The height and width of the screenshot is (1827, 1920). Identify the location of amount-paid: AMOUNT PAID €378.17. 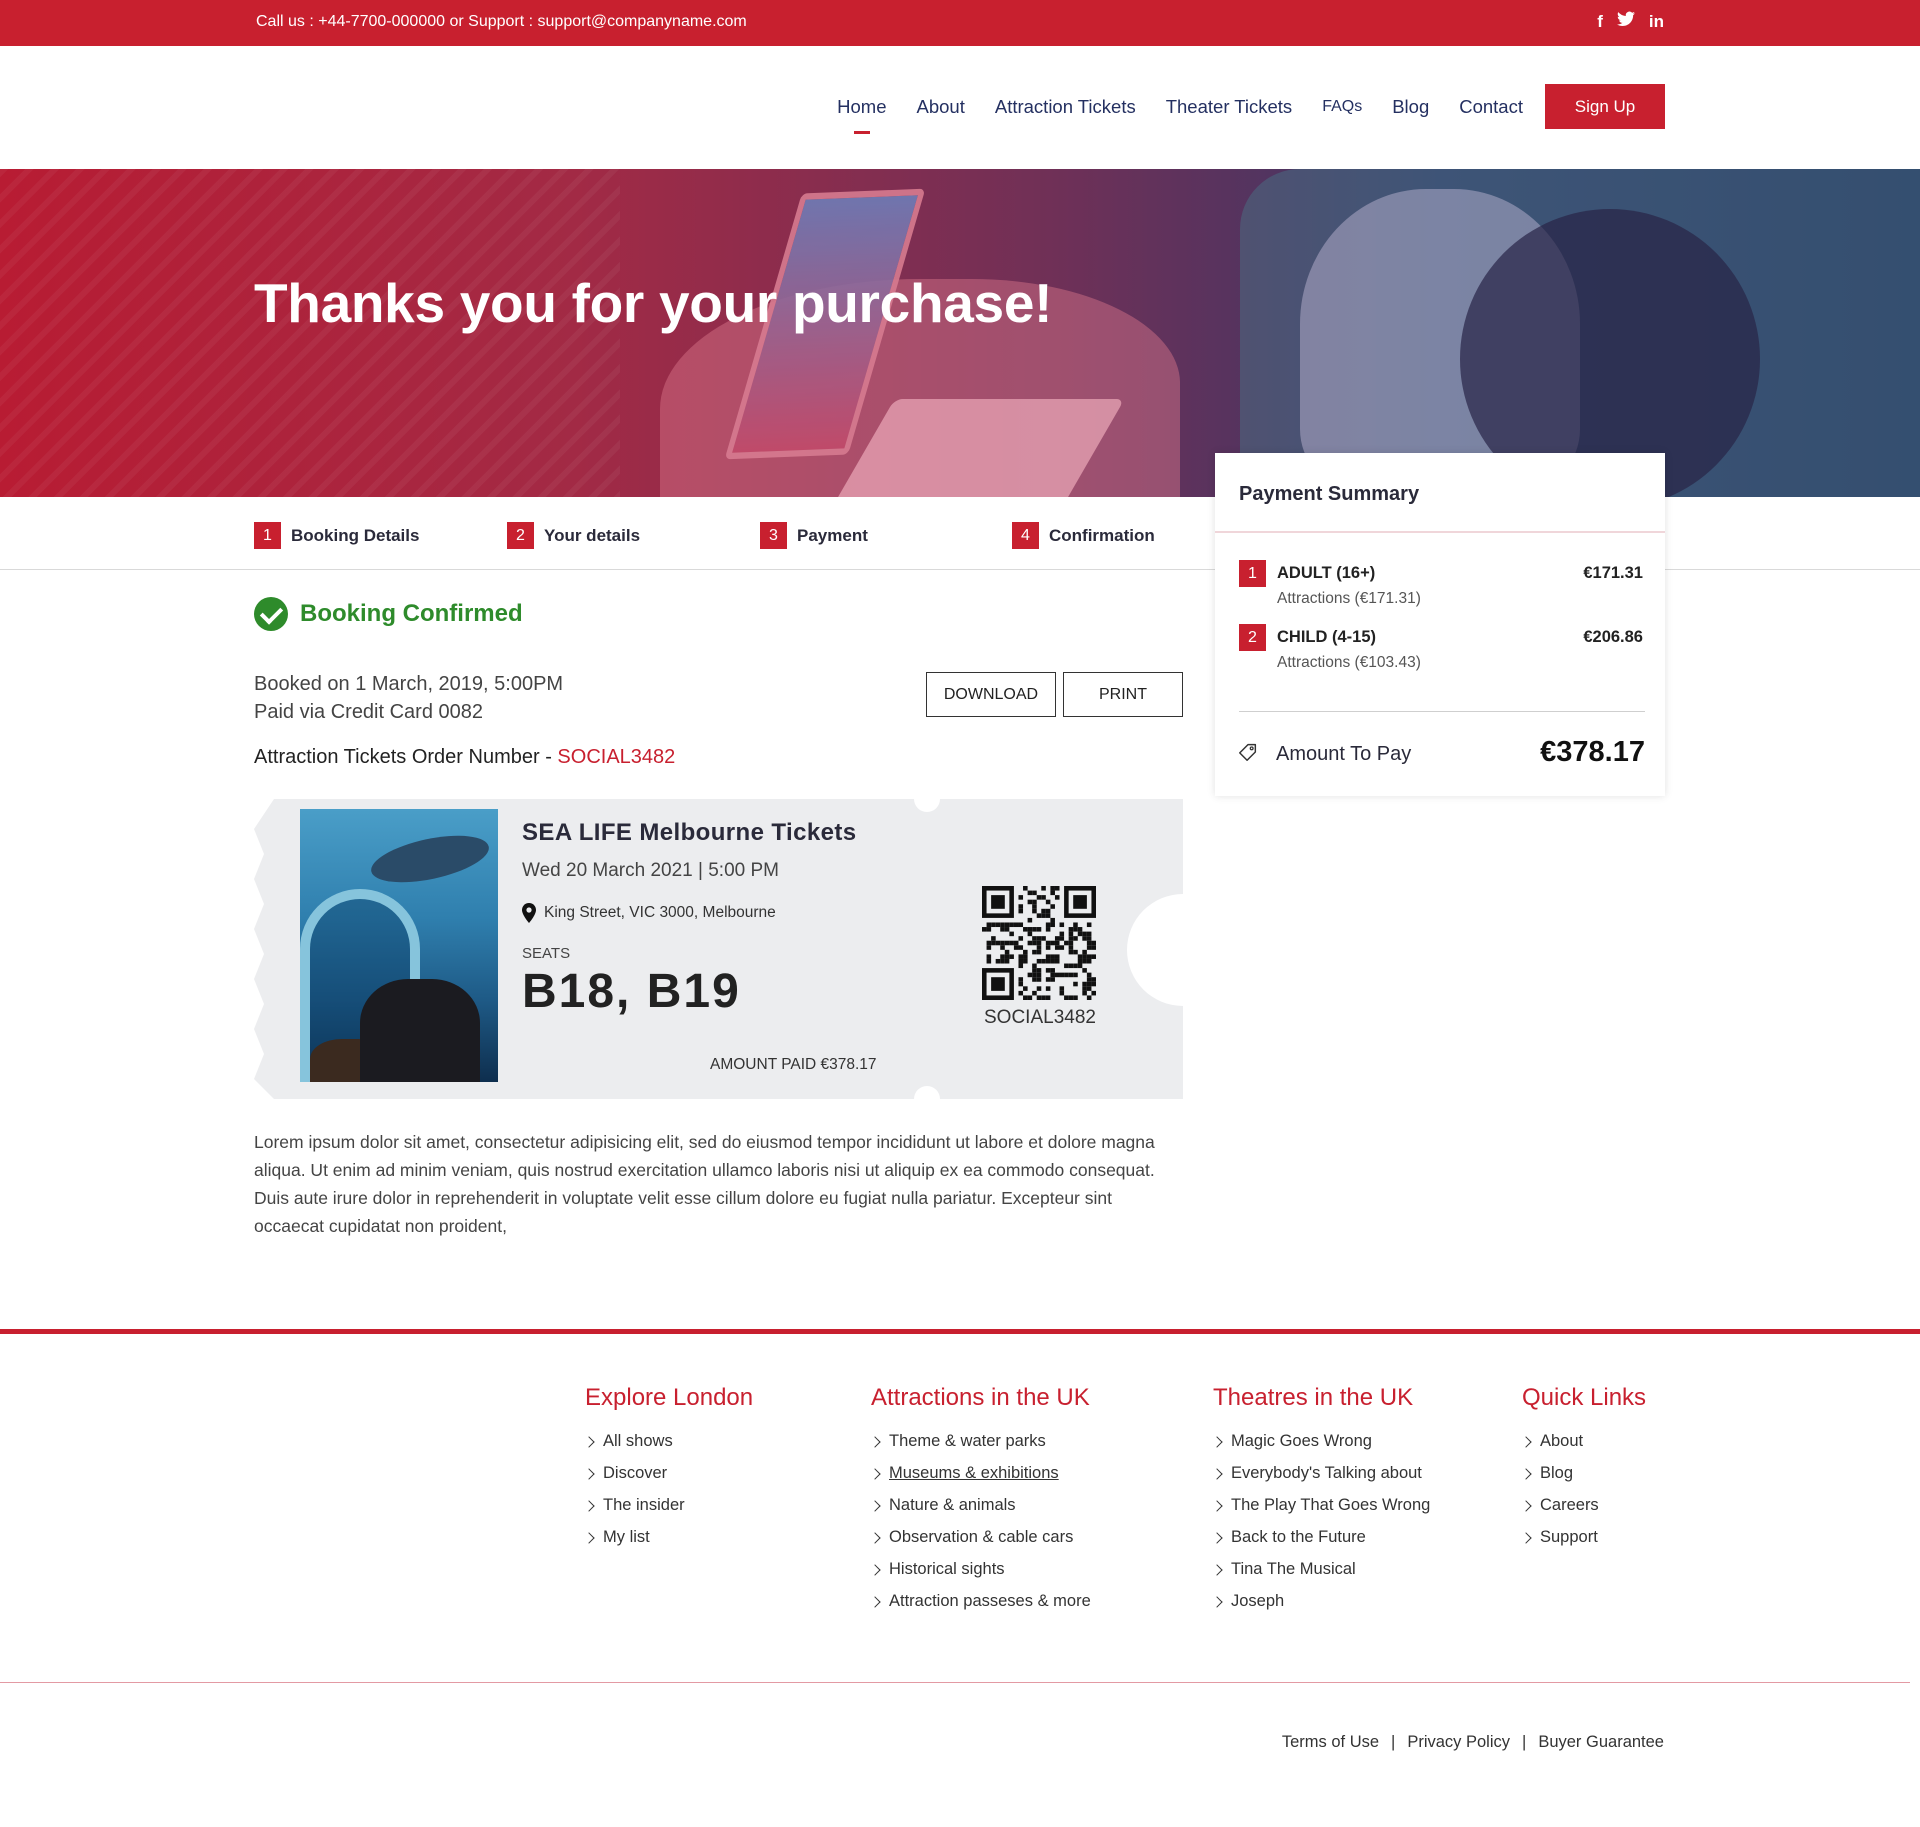
(793, 1064).